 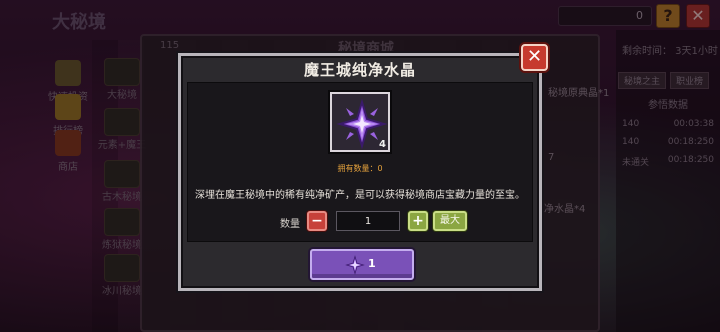 I want to click on buy-button: 1, so click(x=362, y=264).